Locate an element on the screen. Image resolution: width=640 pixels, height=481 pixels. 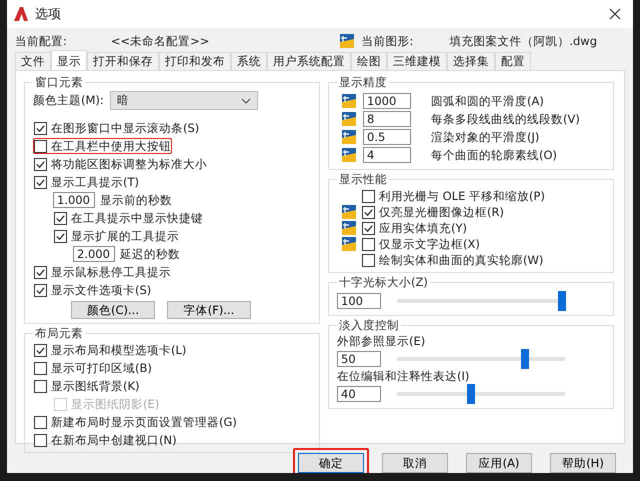
checkbox-option: 在新布局中创建视口(N) is located at coordinates (105, 440).